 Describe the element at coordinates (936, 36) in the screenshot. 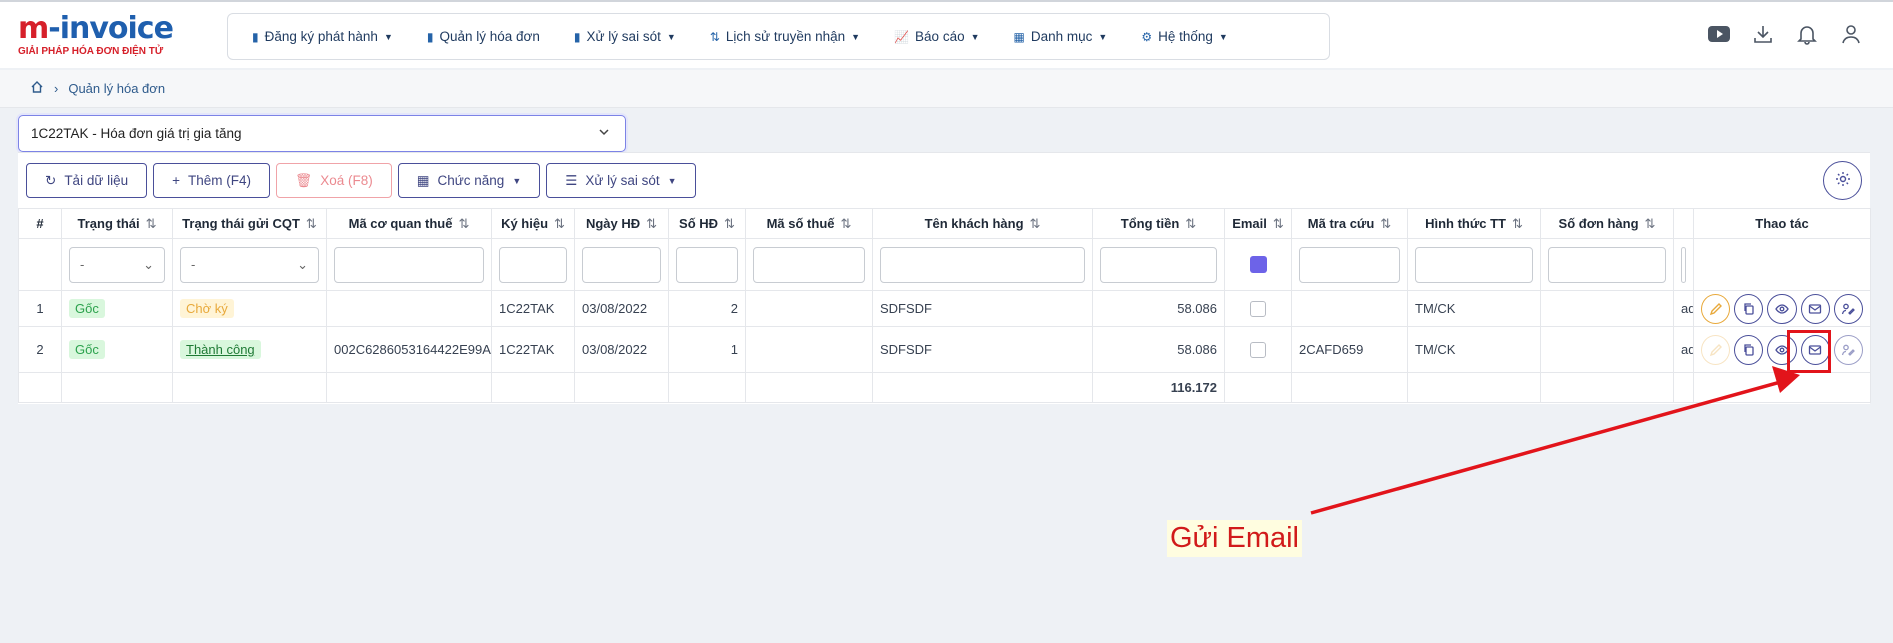

I see `nav-bao-cao: 📈 Báo cáo ▼` at that location.